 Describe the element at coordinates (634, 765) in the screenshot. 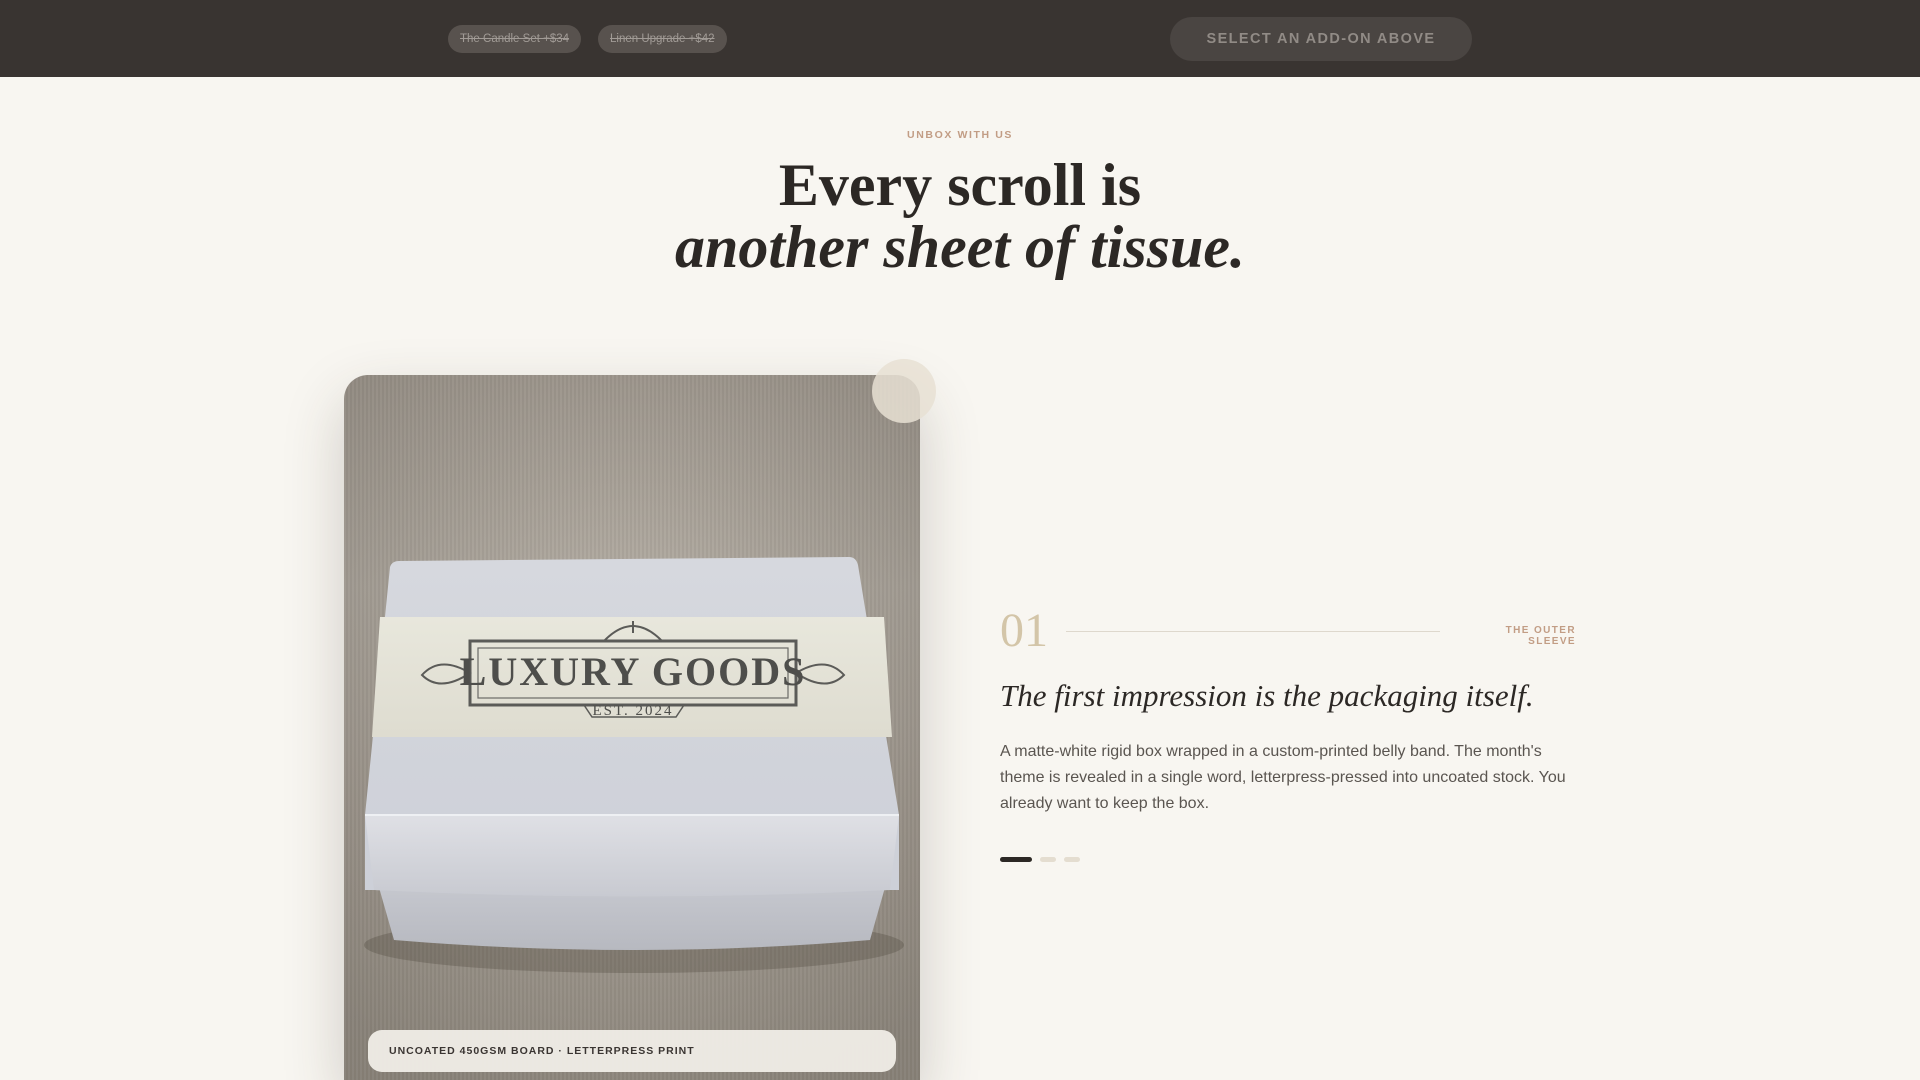

I see `gift-box-illustration: LUXURY GOODS EST. 2024` at that location.